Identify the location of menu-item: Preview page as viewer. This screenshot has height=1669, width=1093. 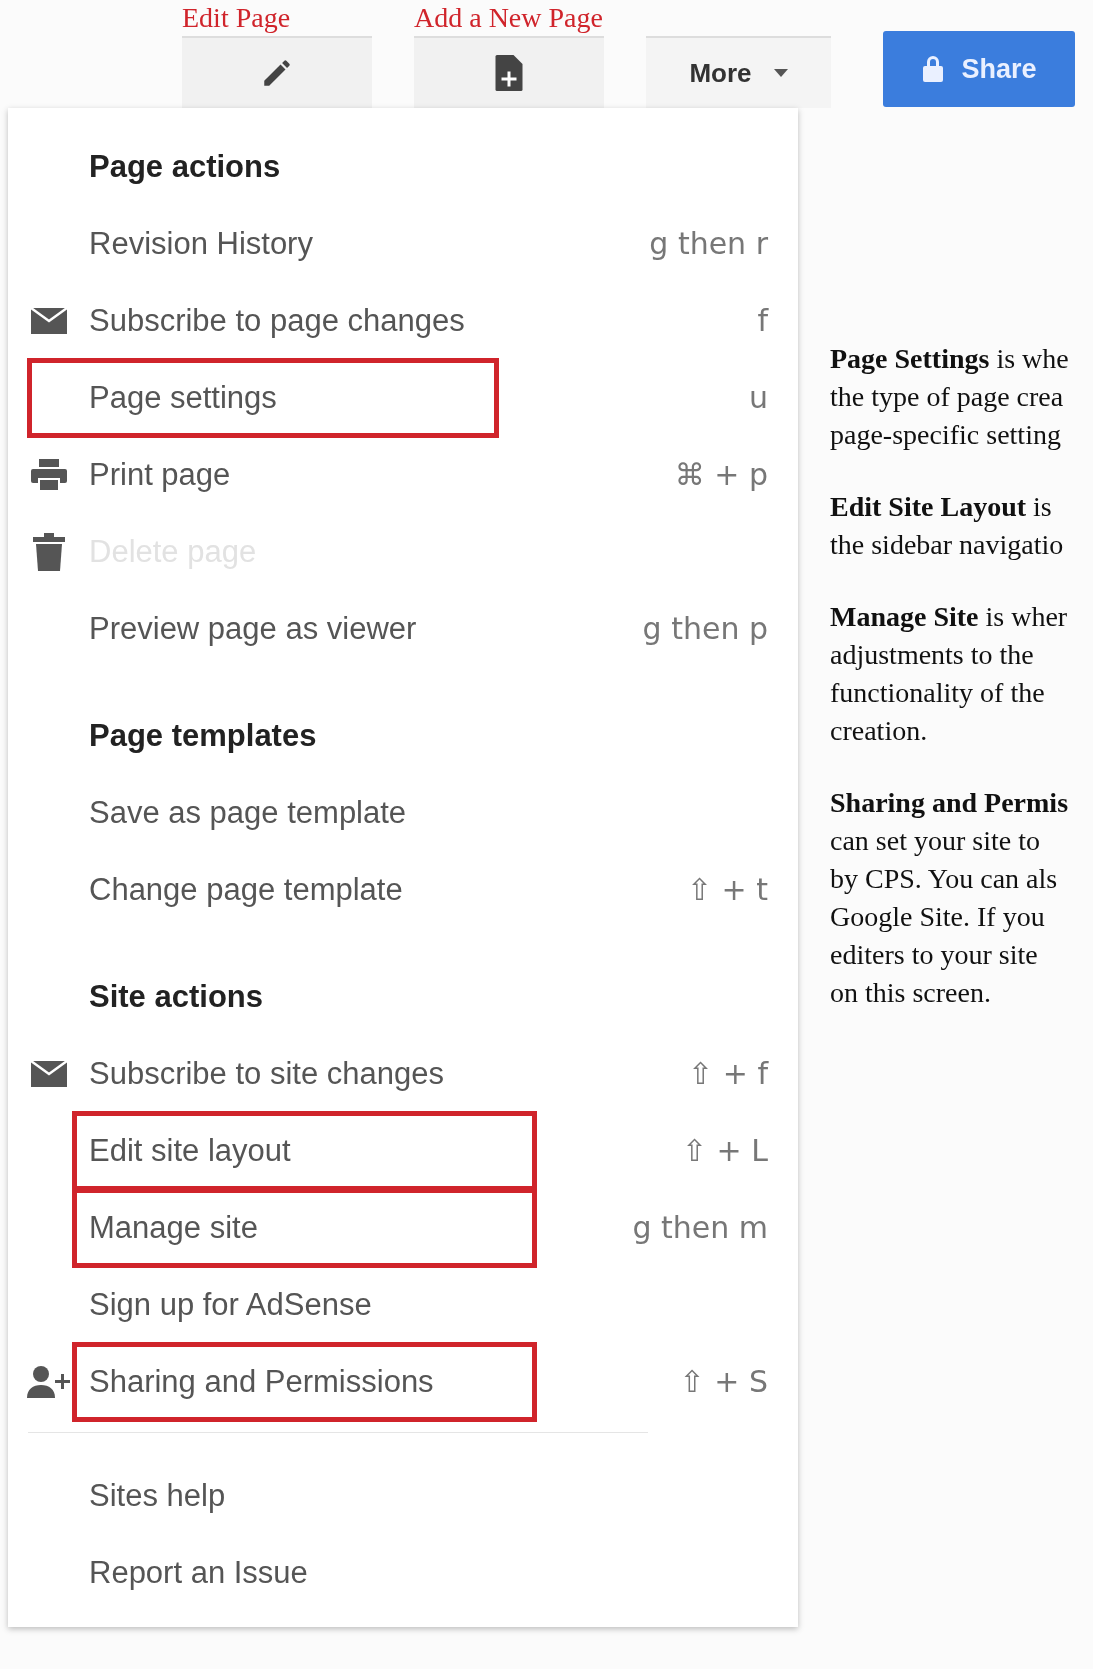
(253, 628).